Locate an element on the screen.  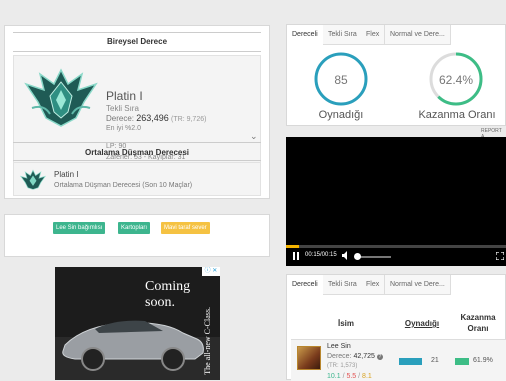
column-header-winrate-line1: Kazanma is located at coordinates (478, 317).